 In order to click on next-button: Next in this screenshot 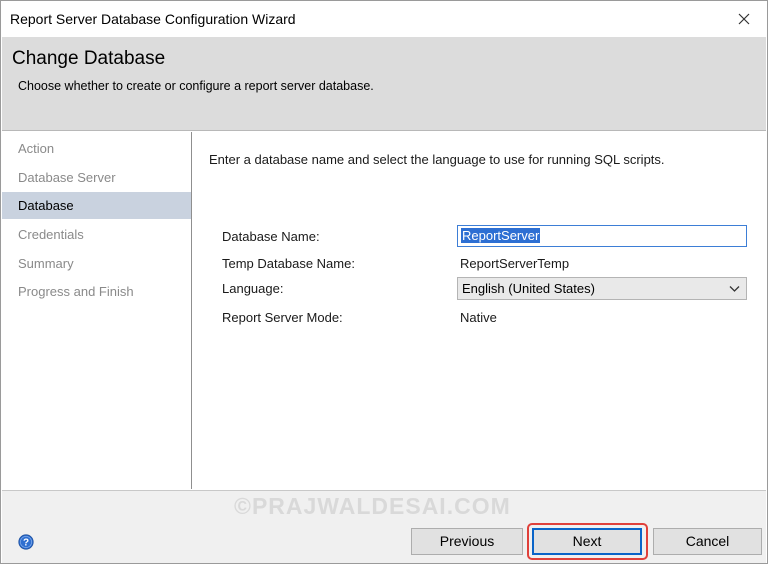, I will do `click(587, 541)`.